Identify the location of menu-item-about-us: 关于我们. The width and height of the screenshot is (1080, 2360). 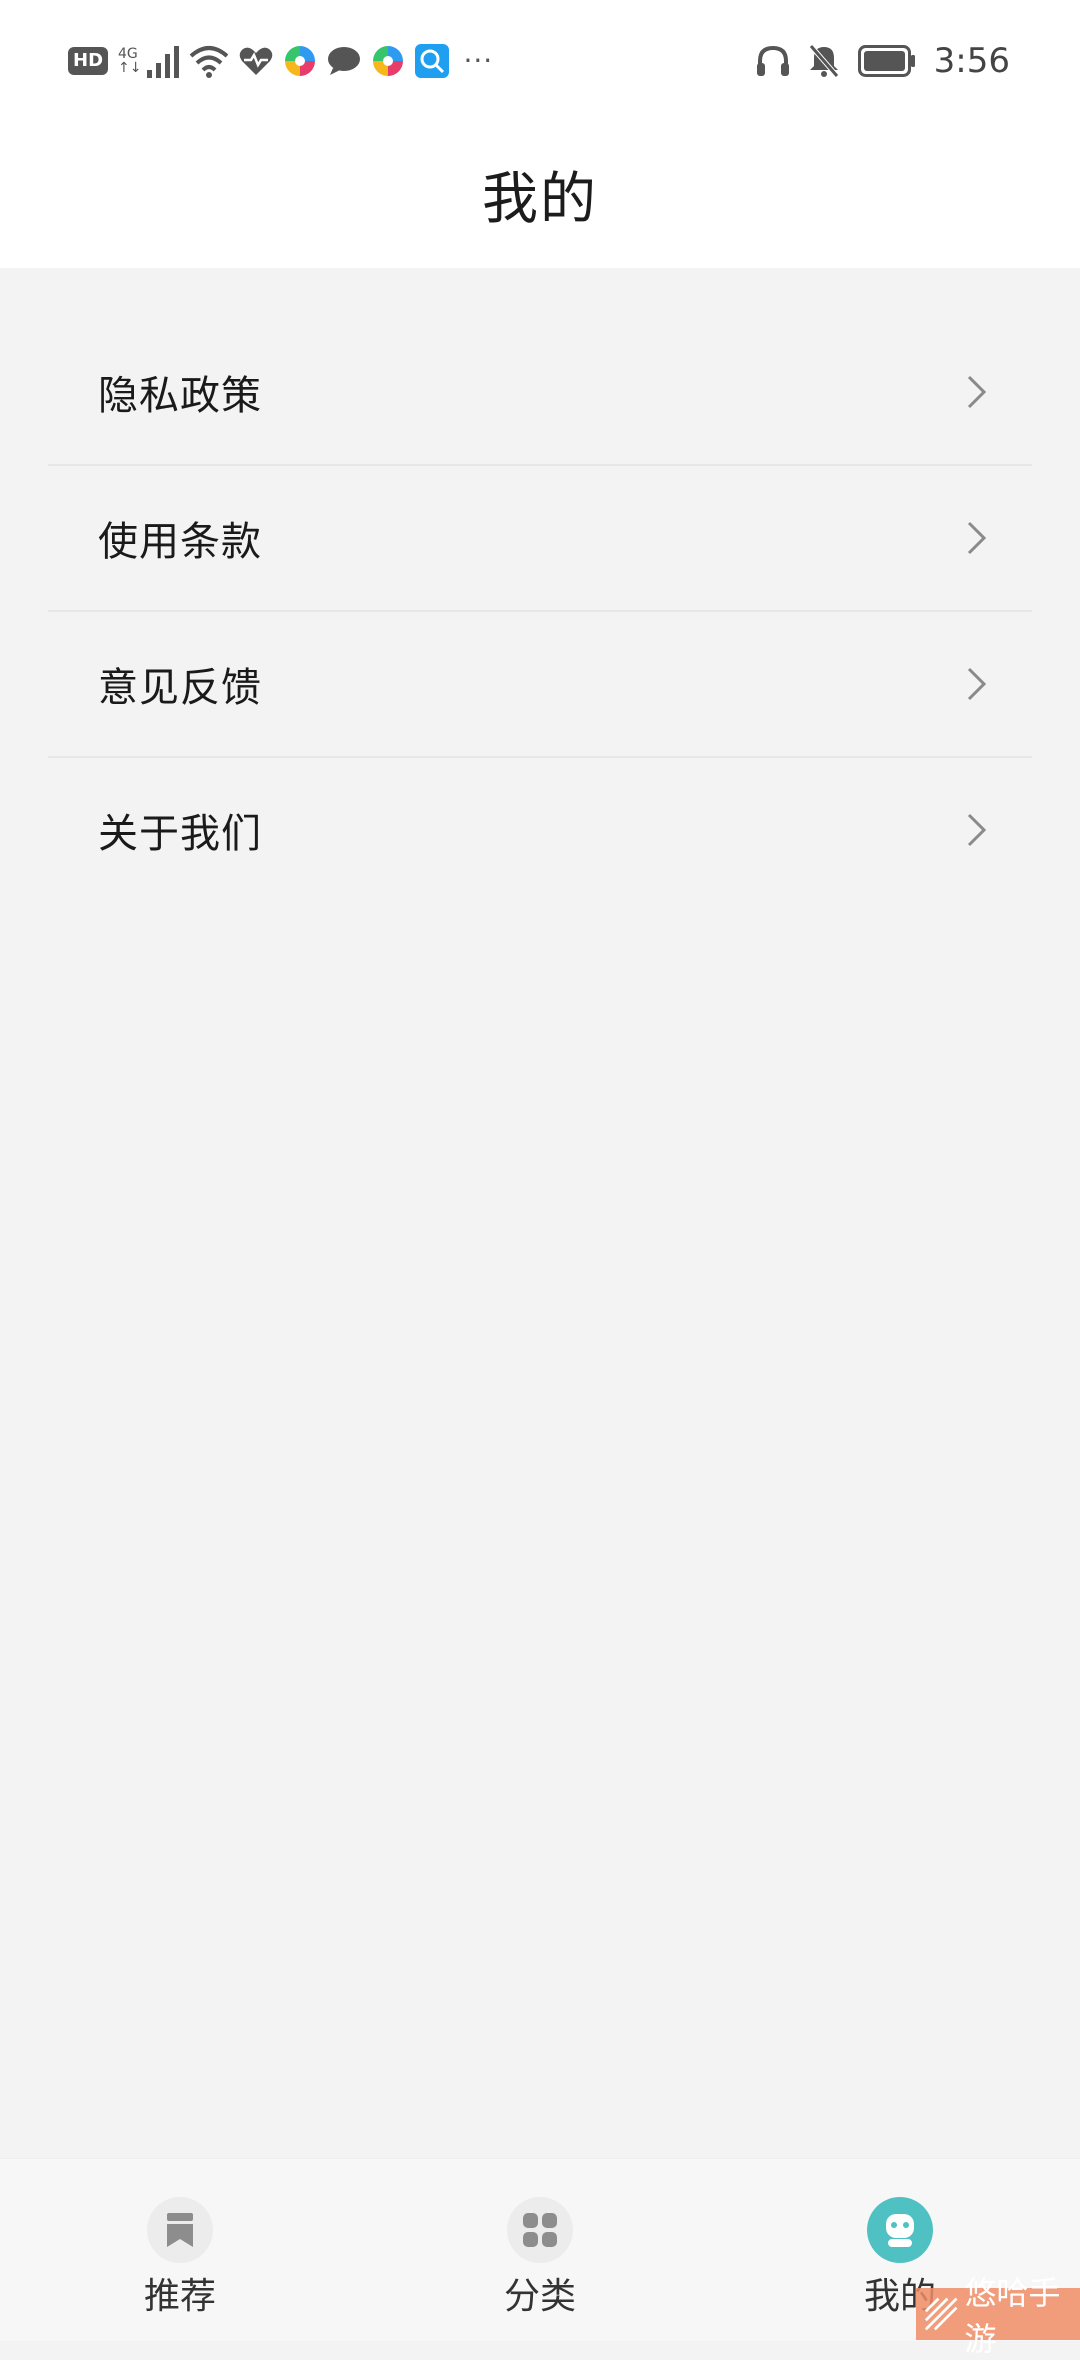
(540, 830).